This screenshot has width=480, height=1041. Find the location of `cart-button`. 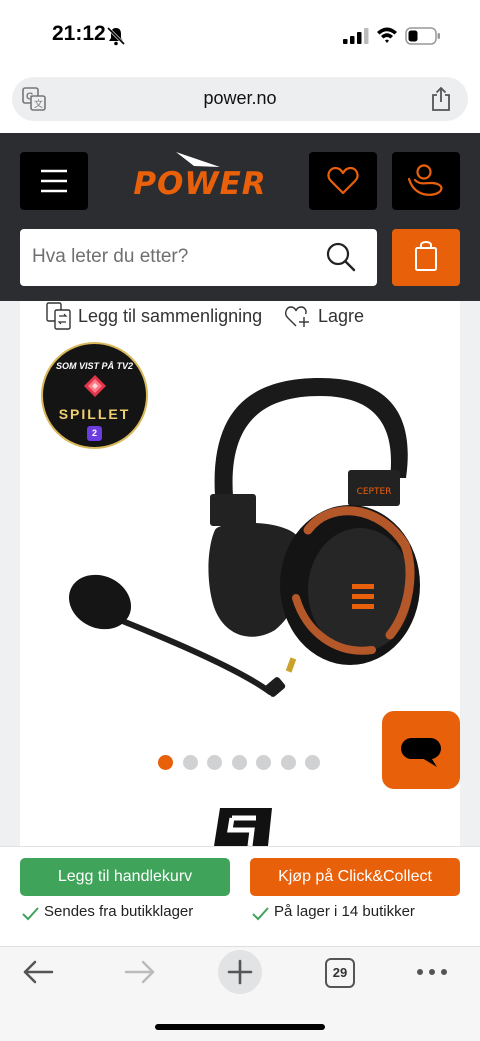

cart-button is located at coordinates (426, 257).